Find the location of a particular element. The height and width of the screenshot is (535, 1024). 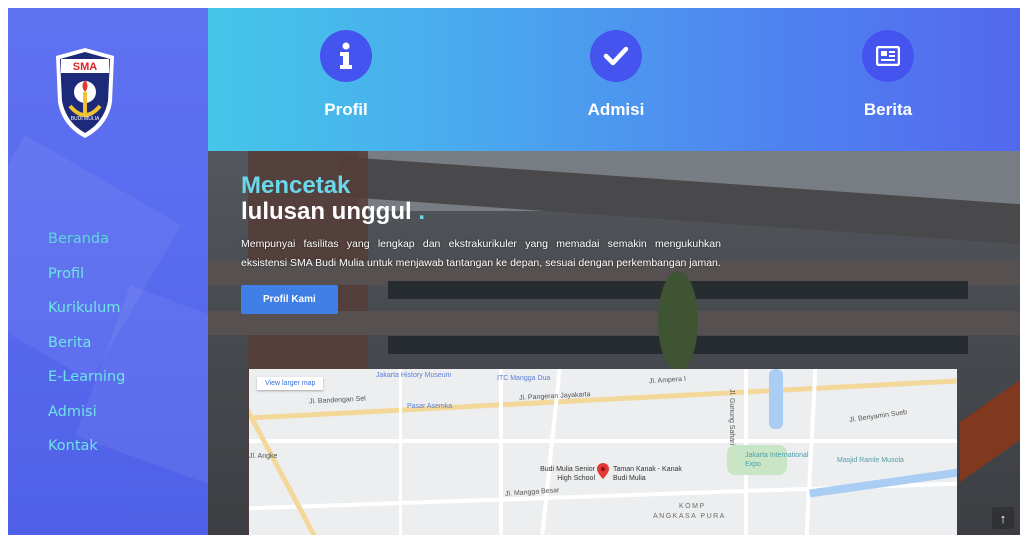

map-label-museum: Jakarta History Museum is located at coordinates (414, 375).